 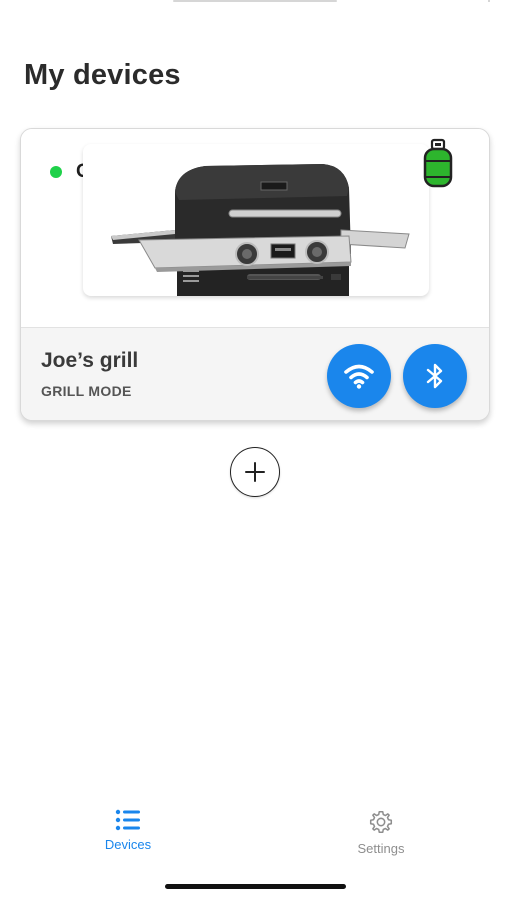 I want to click on list-icon, so click(x=127, y=820).